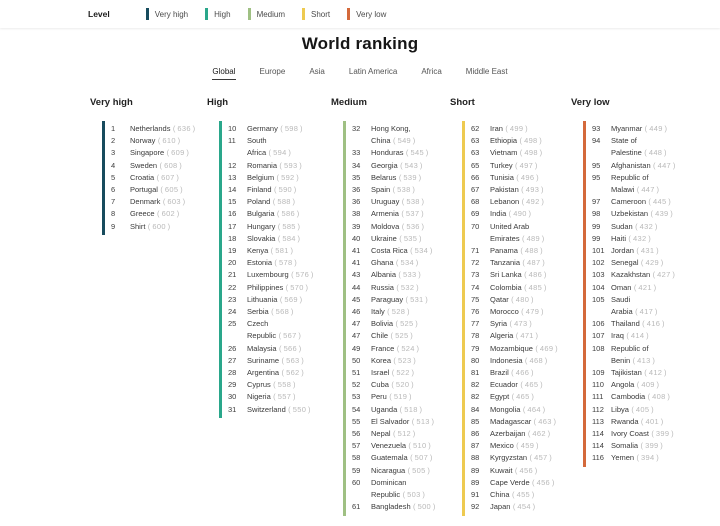 The image size is (720, 526). What do you see at coordinates (499, 299) in the screenshot?
I see `country-name: Qatar` at bounding box center [499, 299].